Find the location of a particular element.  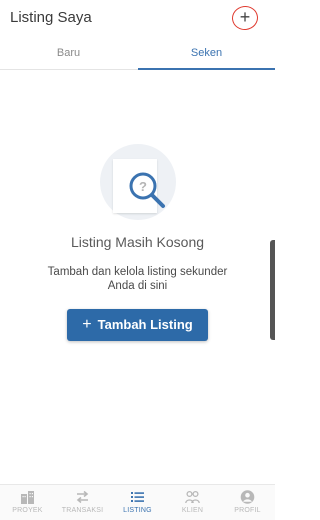

nav-label: TRANSAKSI is located at coordinates (82, 510).